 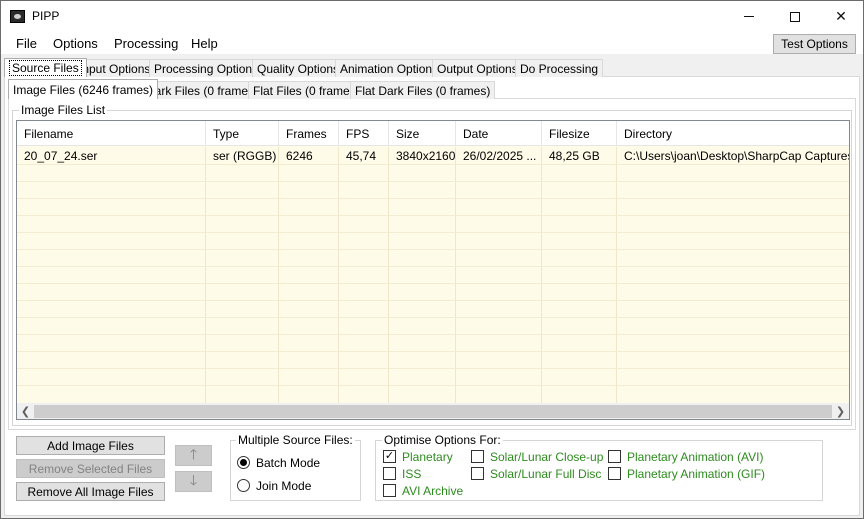 What do you see at coordinates (579, 133) in the screenshot?
I see `column-header-filesize: Filesize` at bounding box center [579, 133].